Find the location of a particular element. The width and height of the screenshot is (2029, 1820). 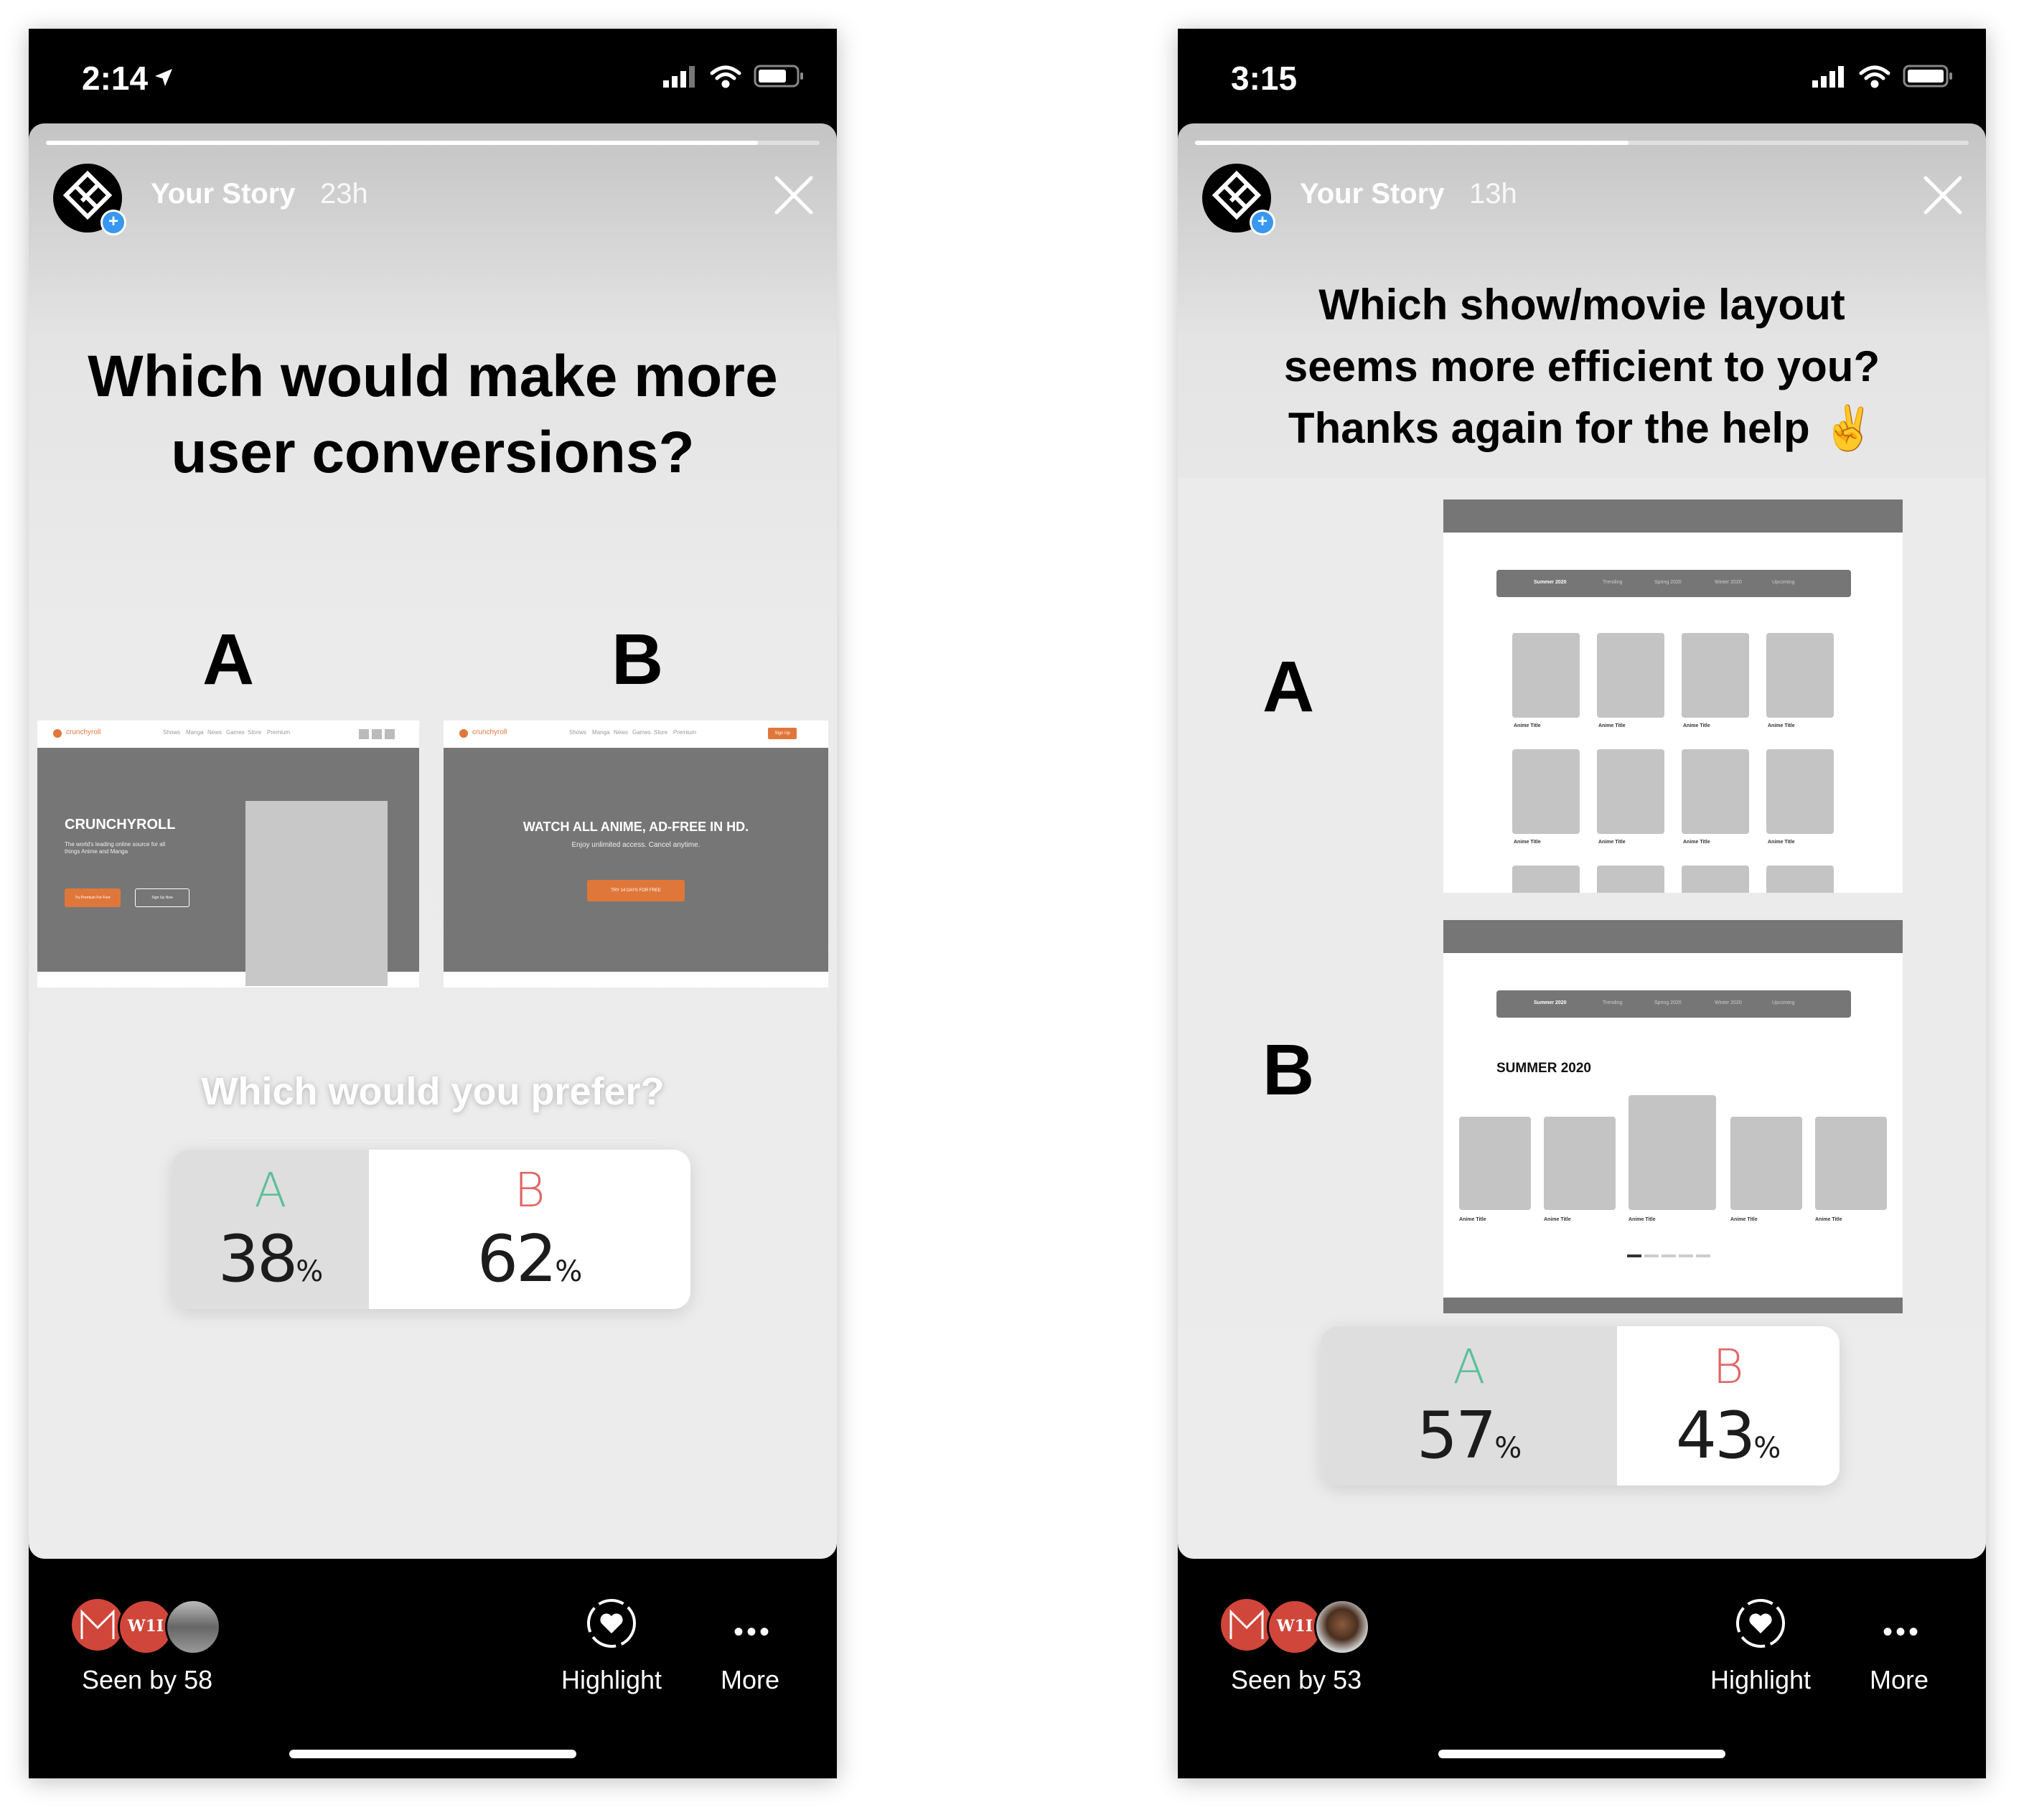

wireframe-tab: Summer 2020 is located at coordinates (1550, 1002).